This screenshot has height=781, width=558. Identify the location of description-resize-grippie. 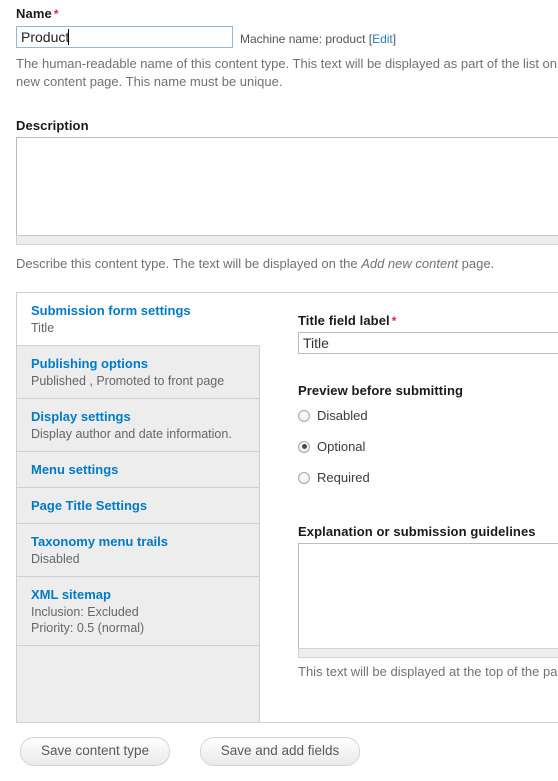
(287, 240).